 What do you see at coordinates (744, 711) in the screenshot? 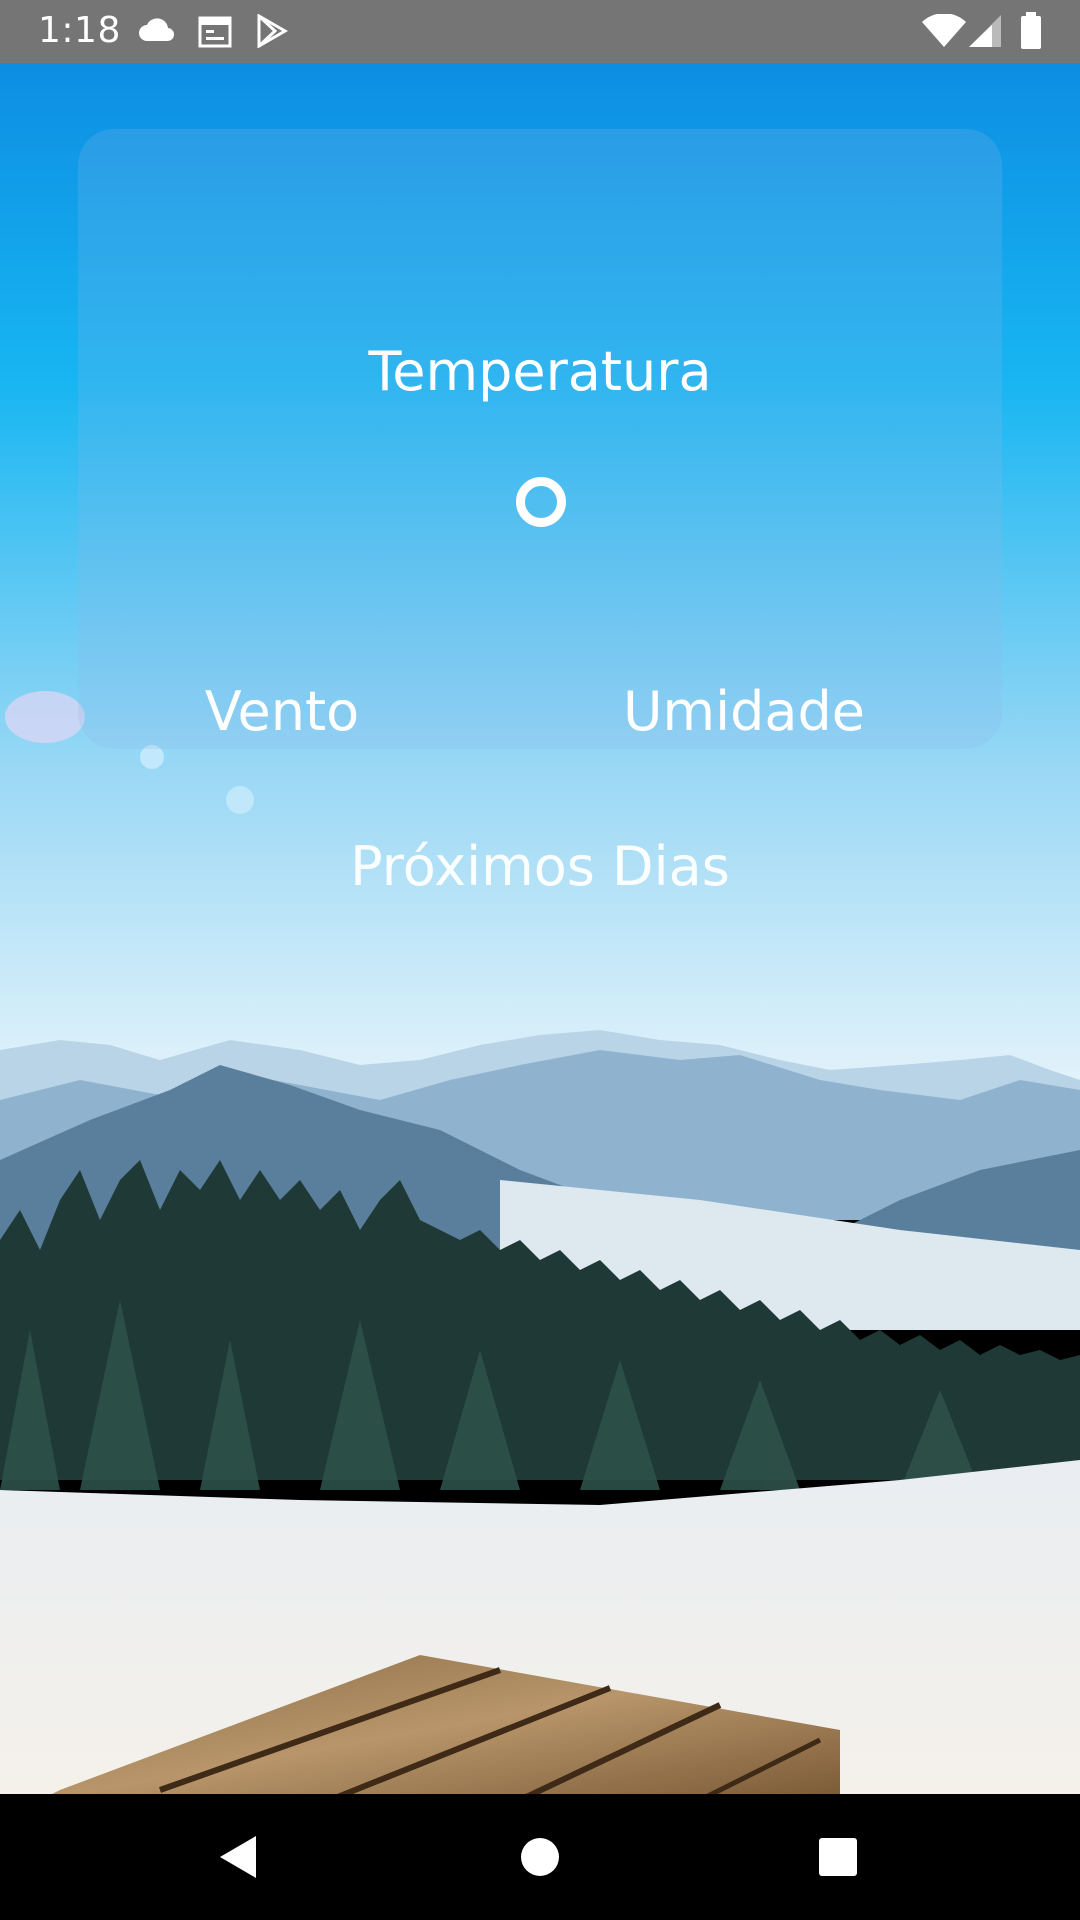
I see `humidity-label: Umidade` at bounding box center [744, 711].